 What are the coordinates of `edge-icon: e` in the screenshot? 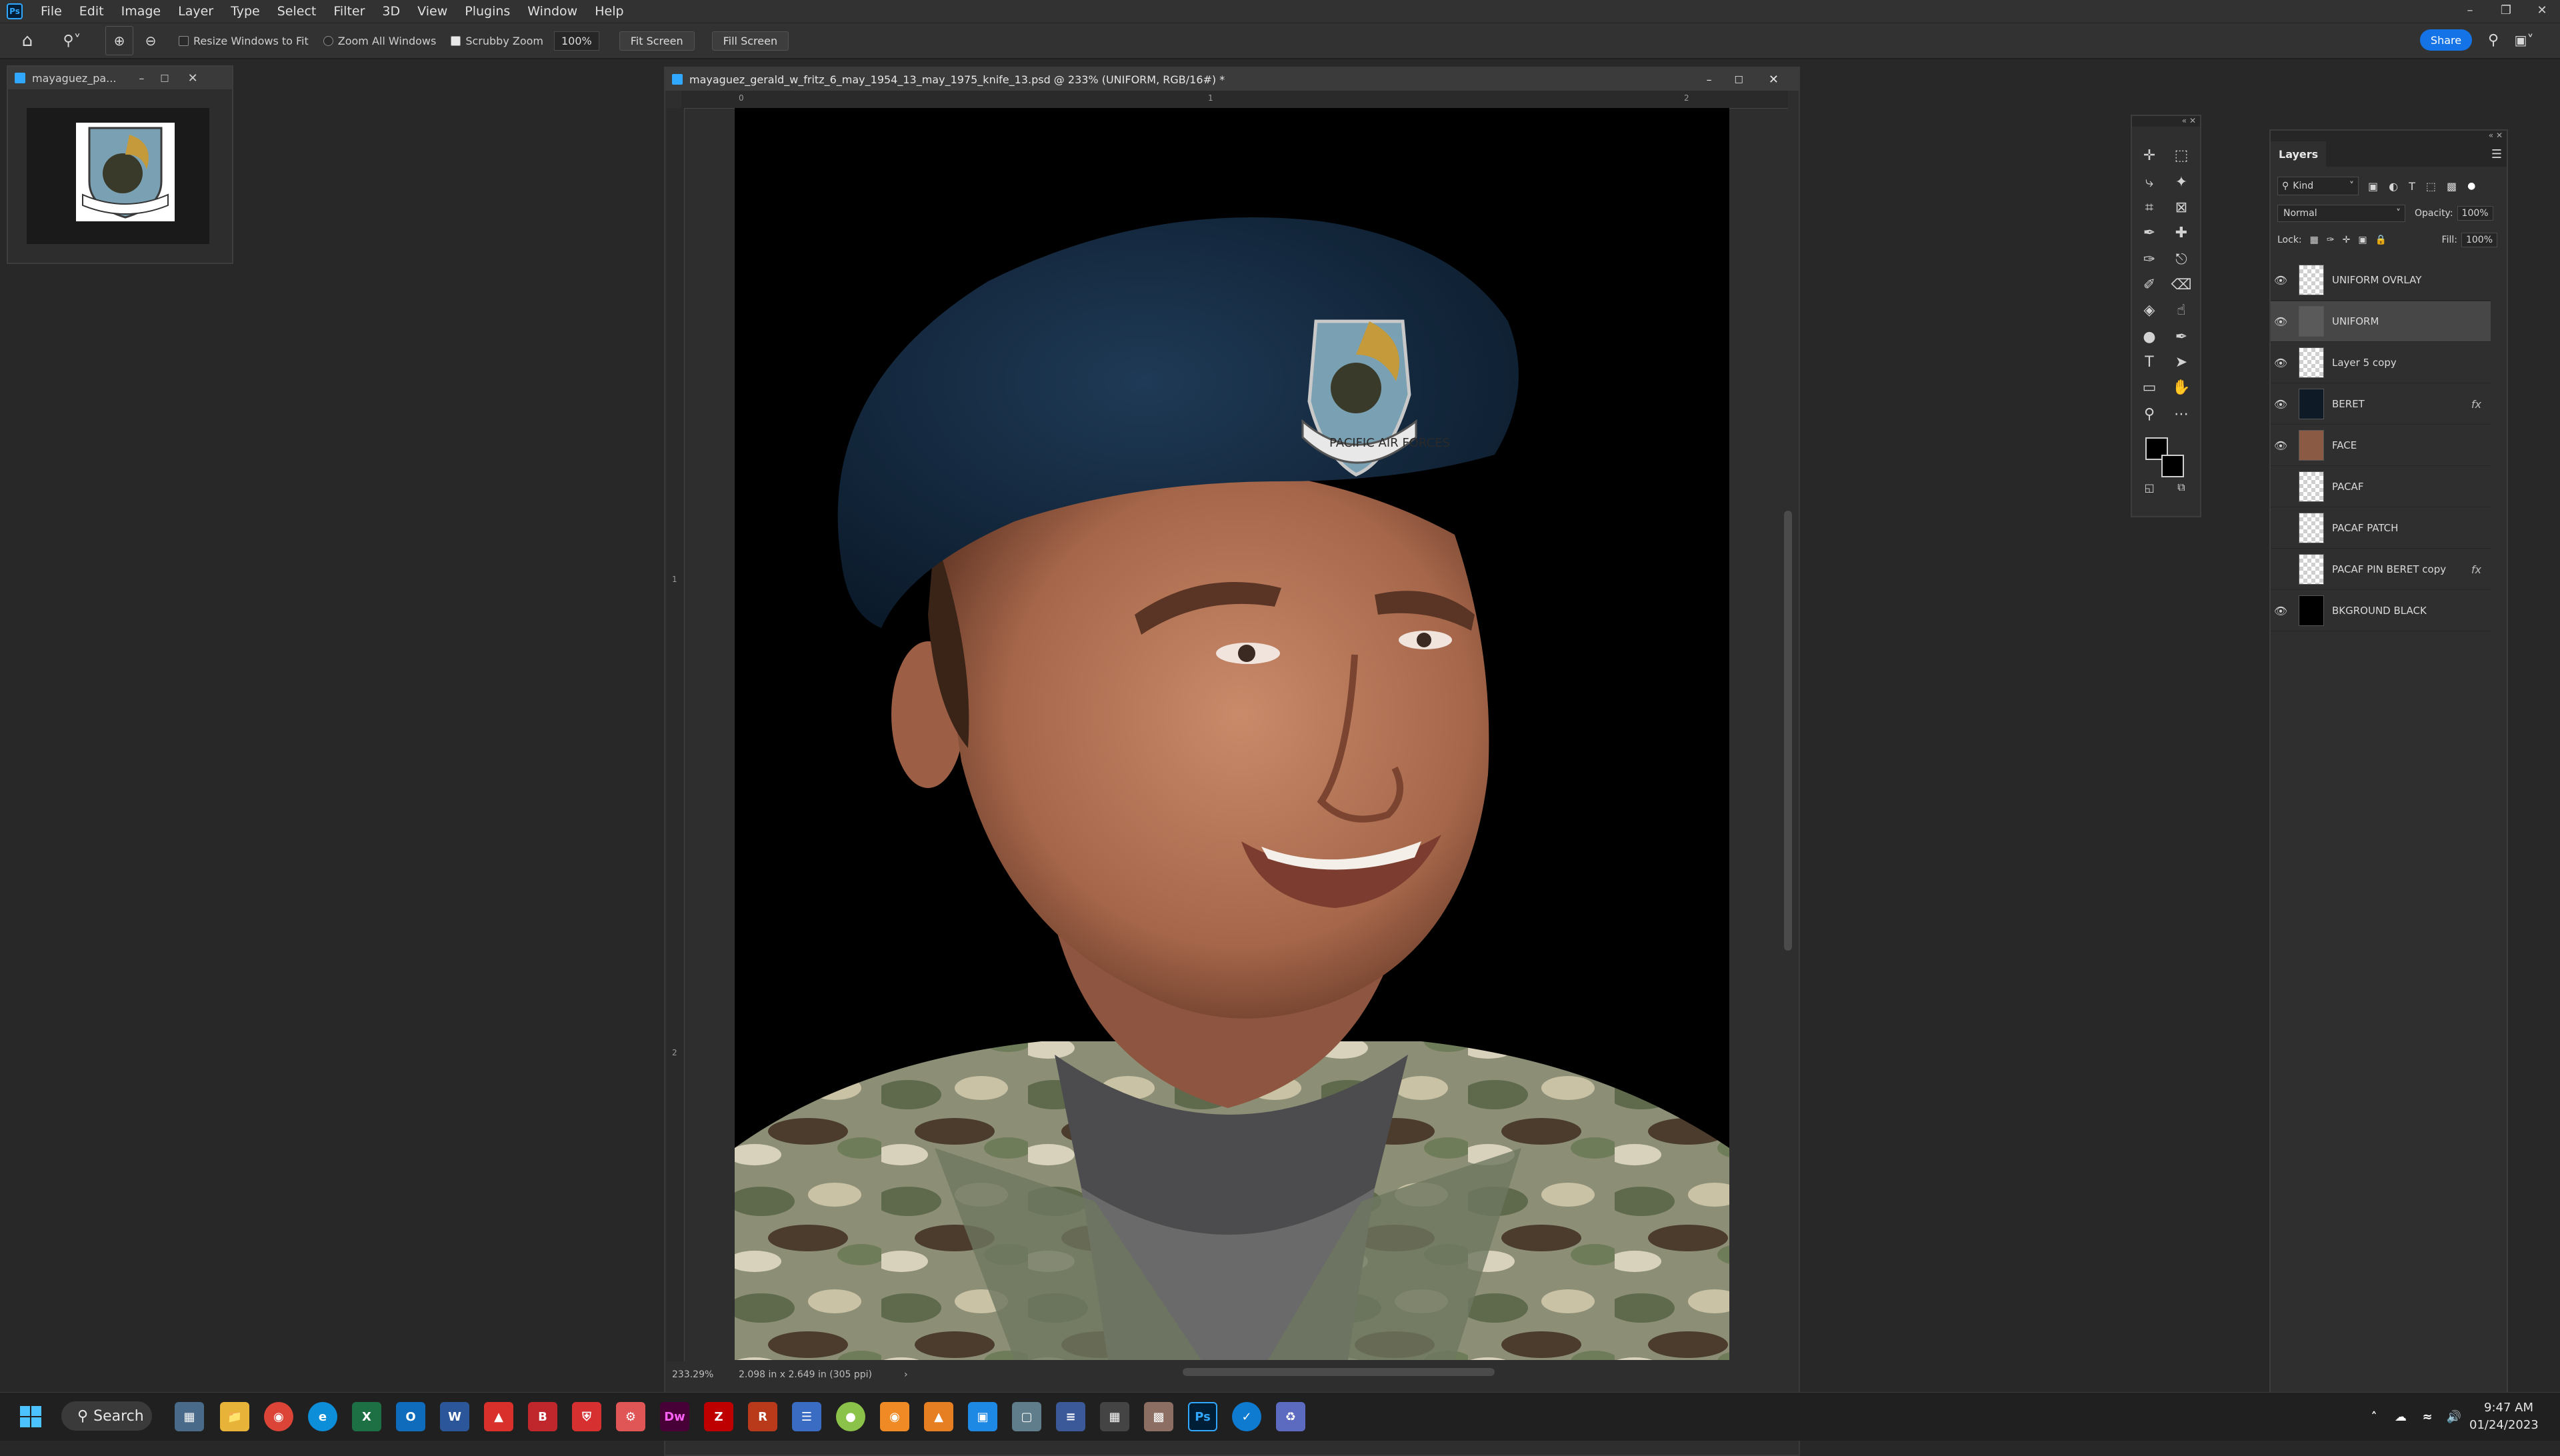 It's located at (322, 1416).